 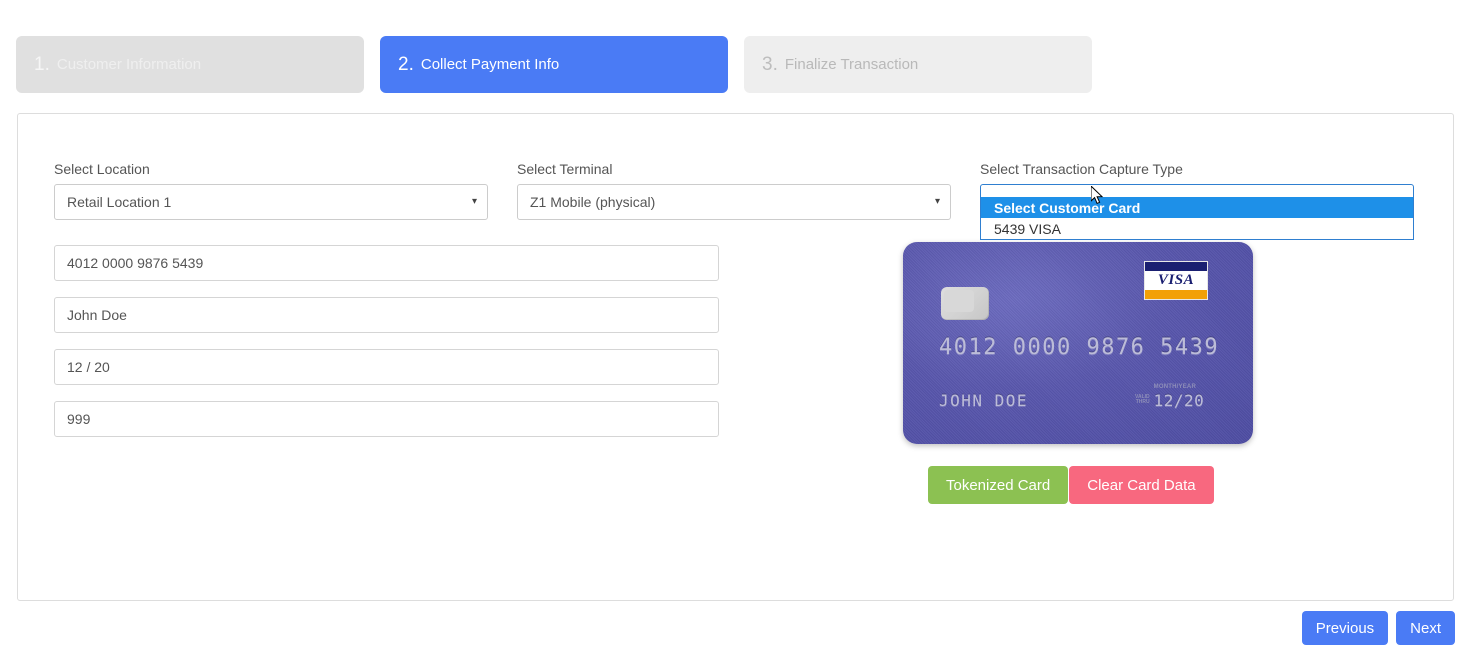 What do you see at coordinates (593, 202) in the screenshot?
I see `terminal-select-value: Z1 Mobile (physical)` at bounding box center [593, 202].